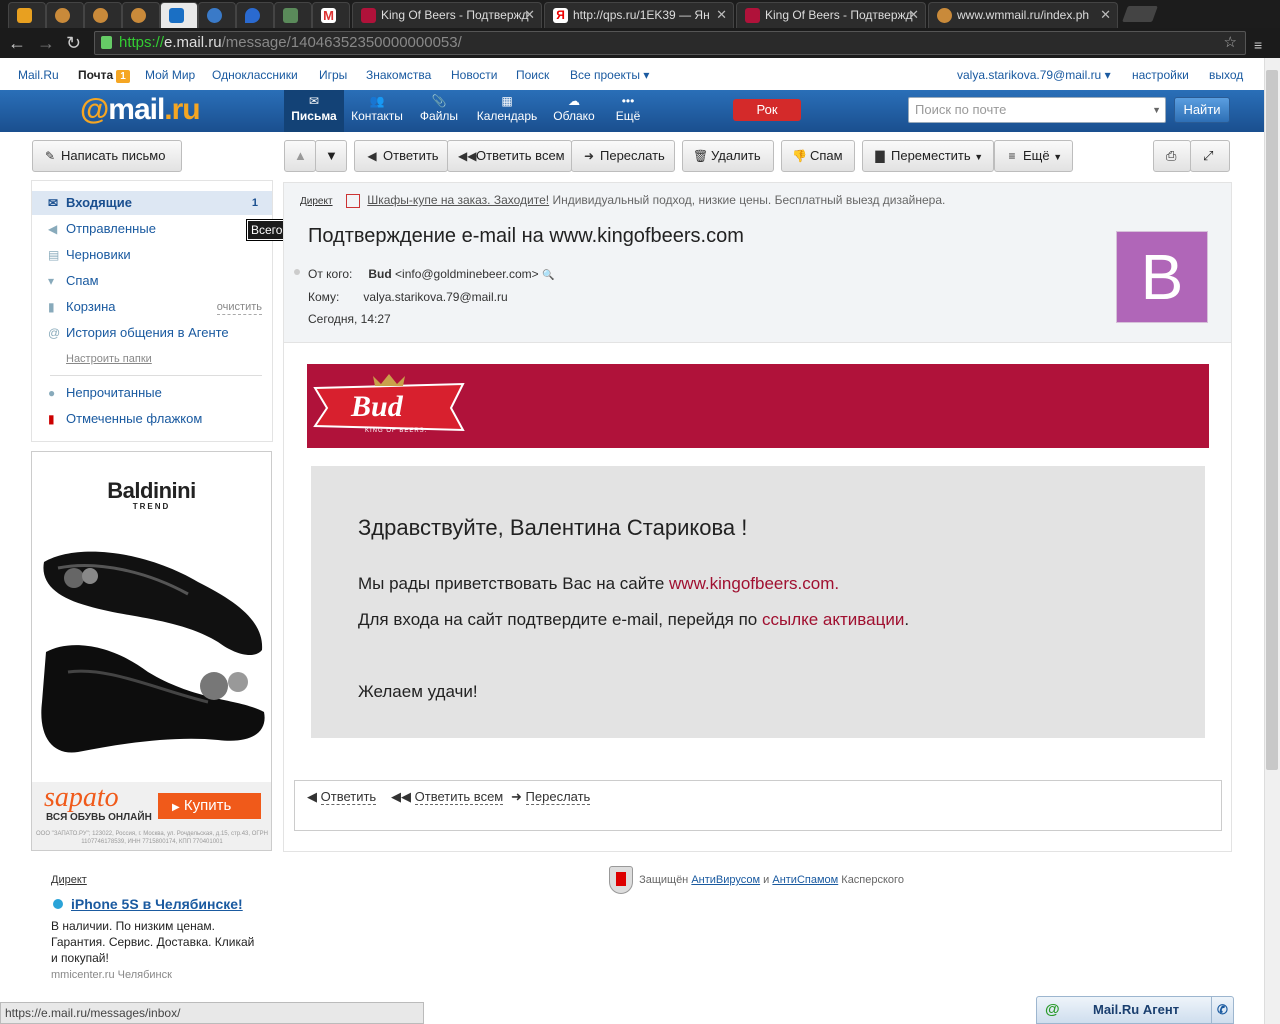  Describe the element at coordinates (758, 406) in the screenshot. I see `bud-banner: Bud KING OF BEERS.` at that location.